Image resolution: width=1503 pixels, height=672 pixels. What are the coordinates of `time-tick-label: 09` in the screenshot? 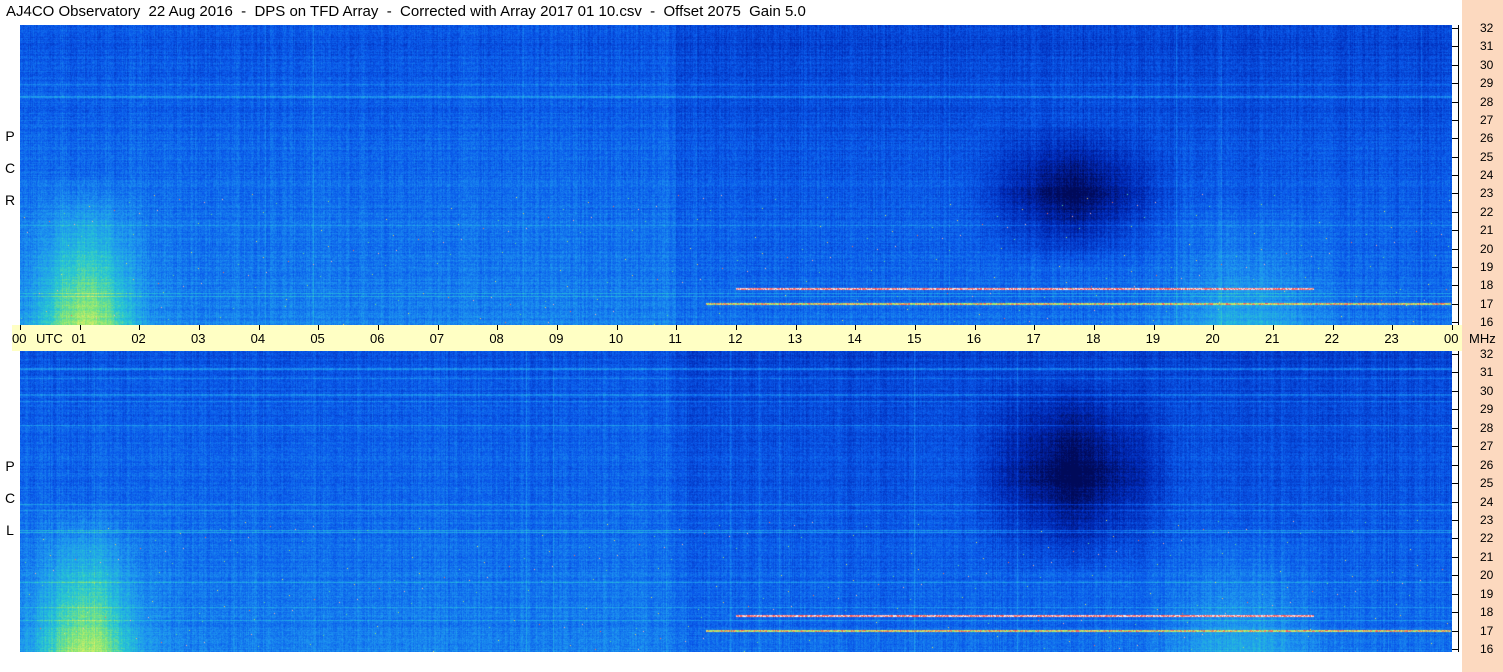 It's located at (556, 338).